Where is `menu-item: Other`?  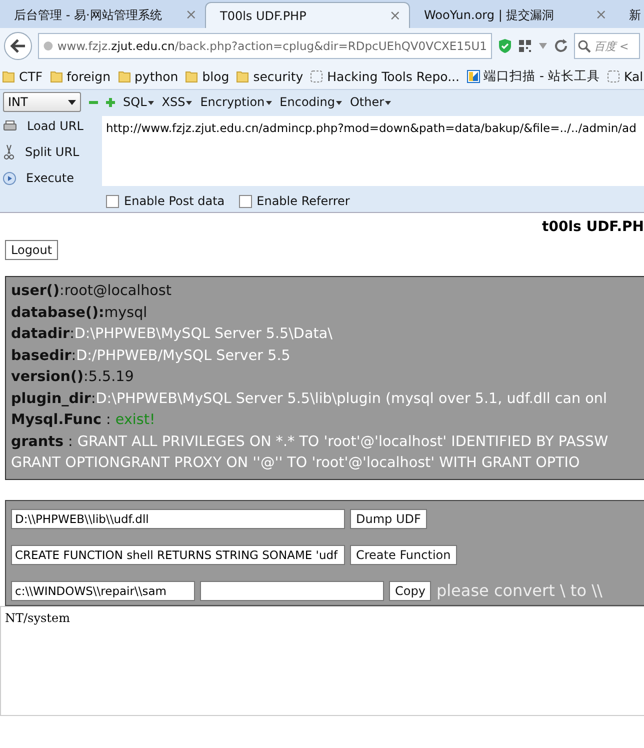 menu-item: Other is located at coordinates (371, 102).